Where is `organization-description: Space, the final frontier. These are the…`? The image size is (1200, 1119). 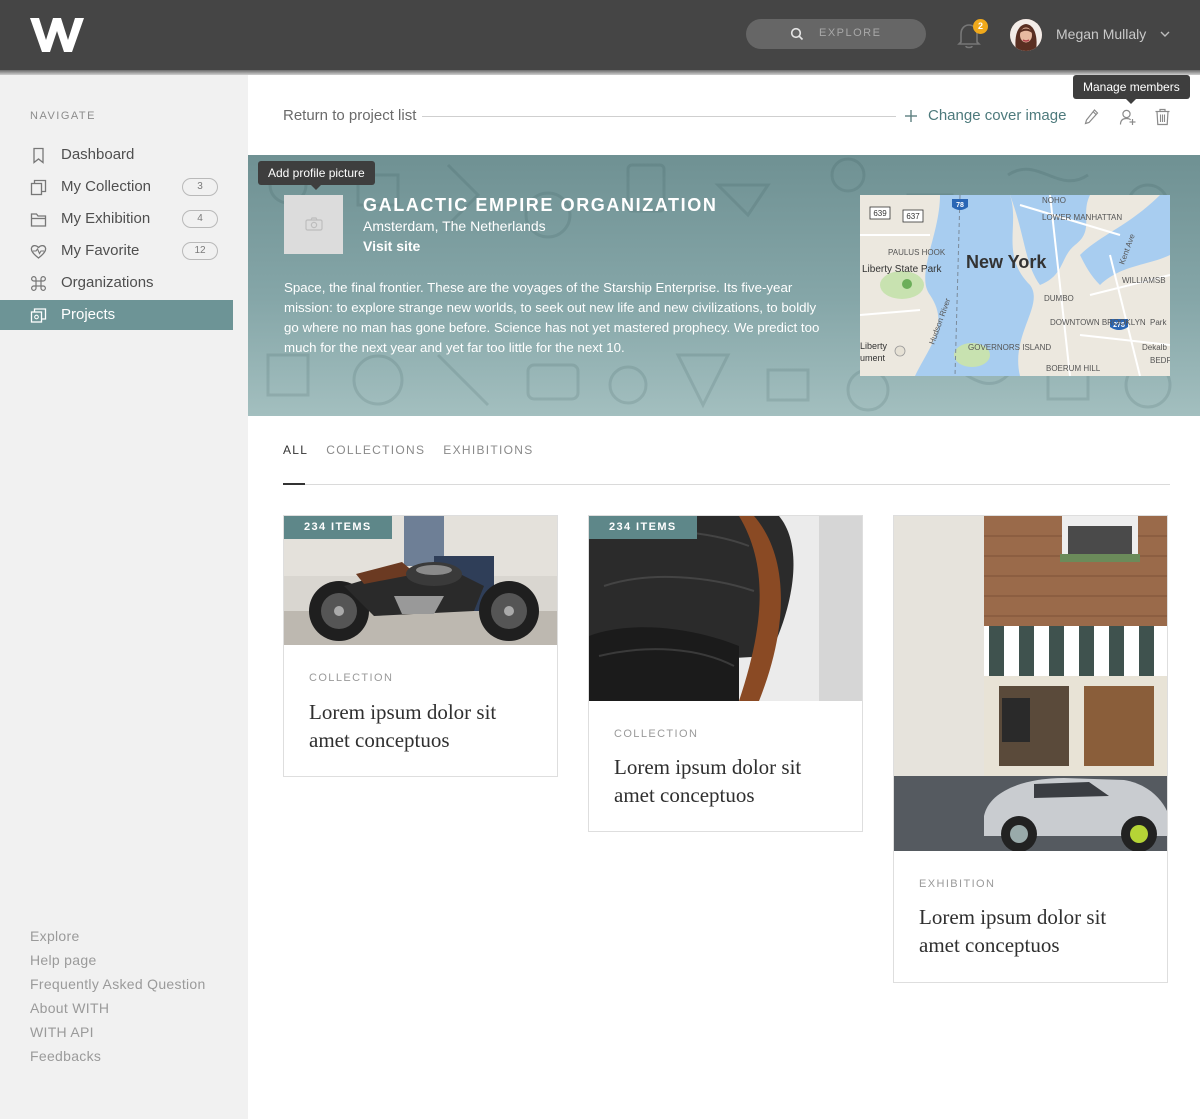 organization-description: Space, the final frontier. These are the… is located at coordinates (552, 317).